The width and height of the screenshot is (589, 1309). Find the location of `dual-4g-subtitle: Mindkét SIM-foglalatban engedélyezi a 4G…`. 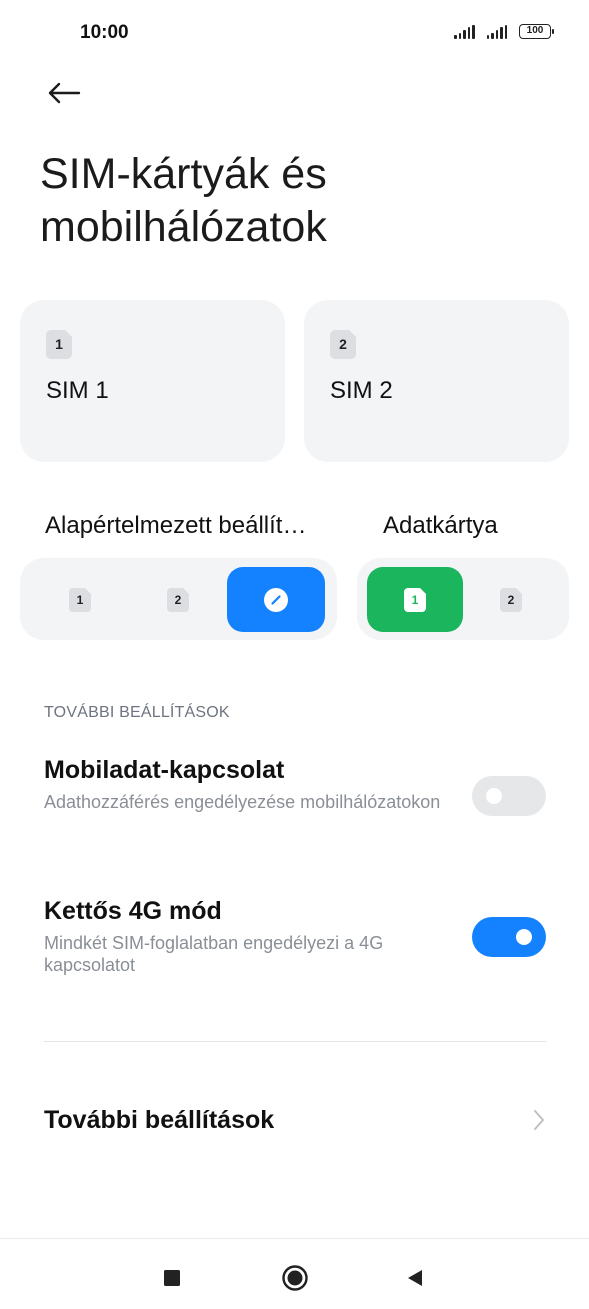

dual-4g-subtitle: Mindkét SIM-foglalatban engedélyezi a 4G… is located at coordinates (214, 954).